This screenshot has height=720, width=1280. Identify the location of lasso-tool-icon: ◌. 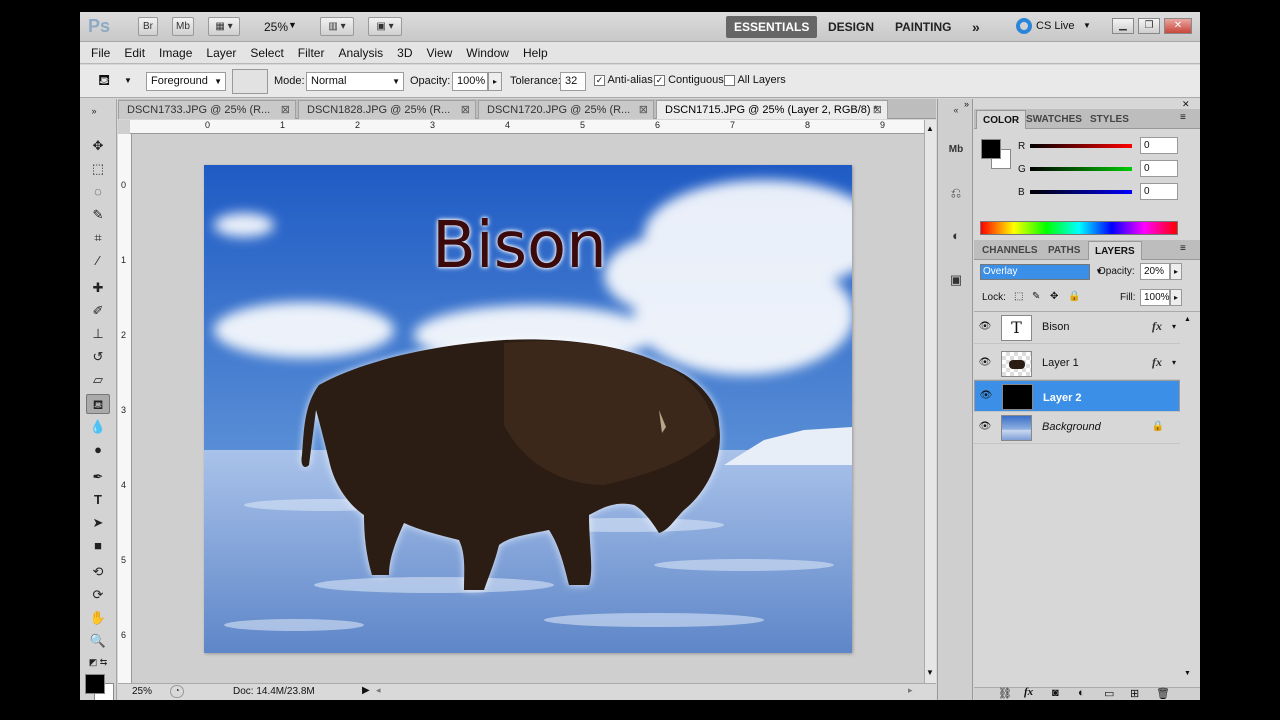
(98, 192).